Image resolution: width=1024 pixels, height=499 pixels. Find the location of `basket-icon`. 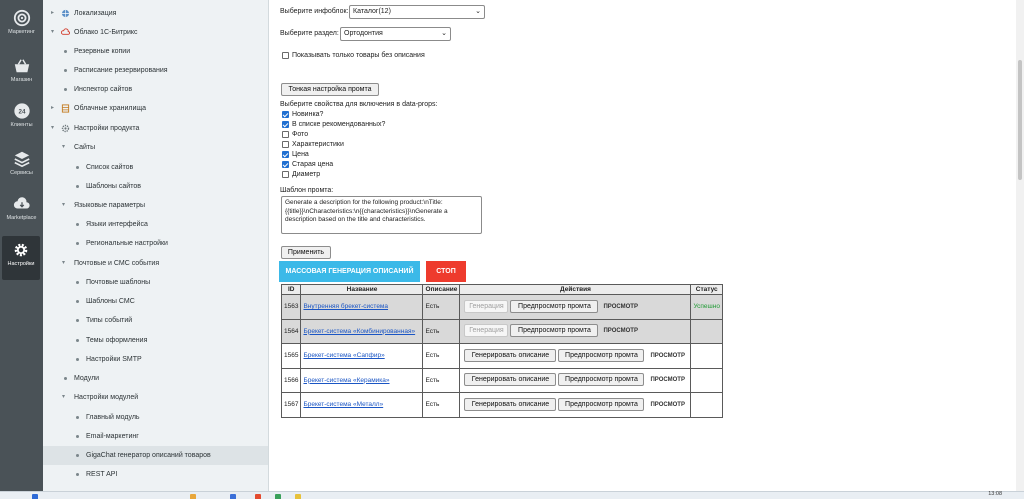

basket-icon is located at coordinates (21, 66).